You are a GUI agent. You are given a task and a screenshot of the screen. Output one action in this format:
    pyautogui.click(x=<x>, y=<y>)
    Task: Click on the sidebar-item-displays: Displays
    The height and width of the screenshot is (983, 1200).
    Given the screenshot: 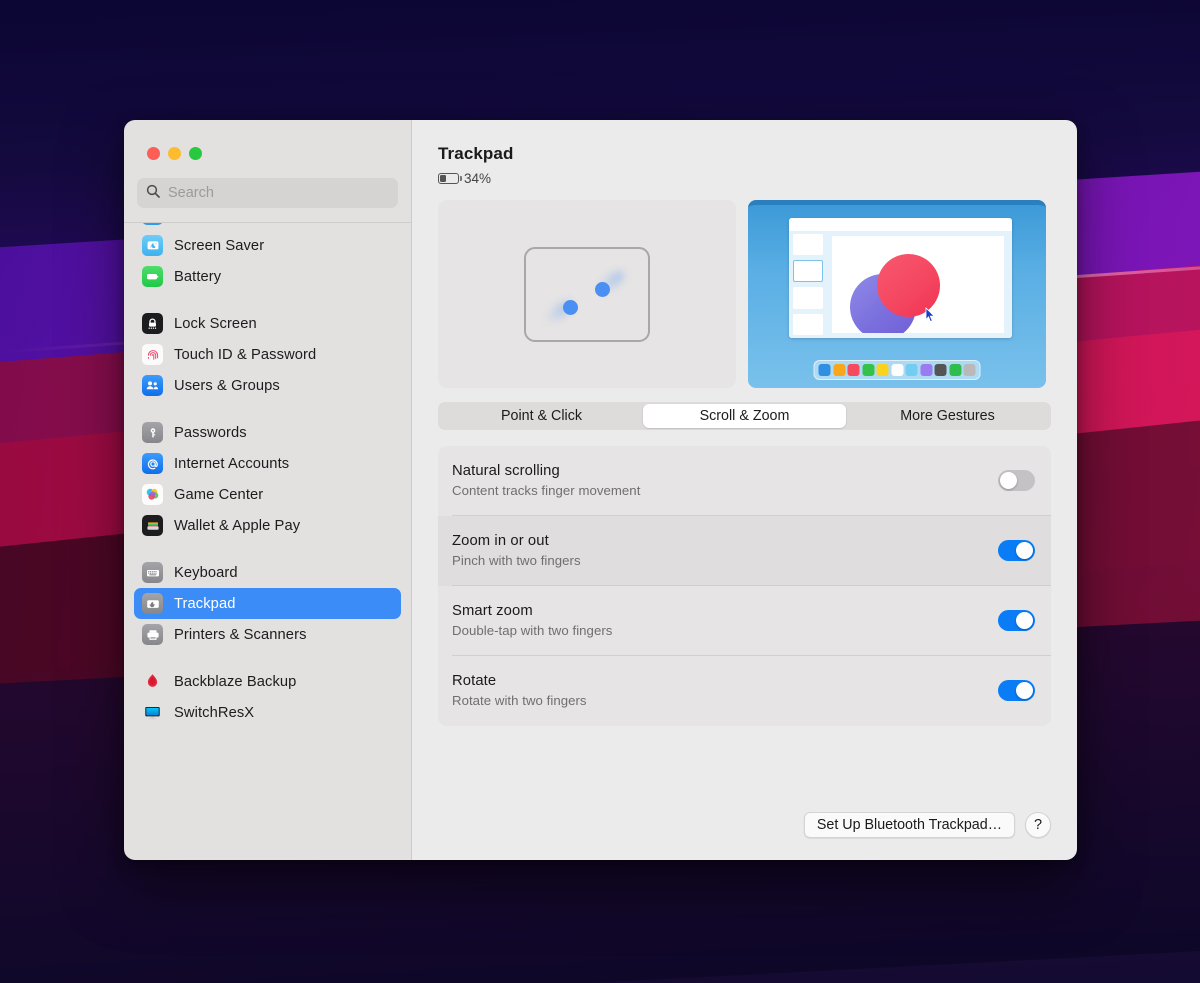 What is the action you would take?
    pyautogui.click(x=267, y=226)
    